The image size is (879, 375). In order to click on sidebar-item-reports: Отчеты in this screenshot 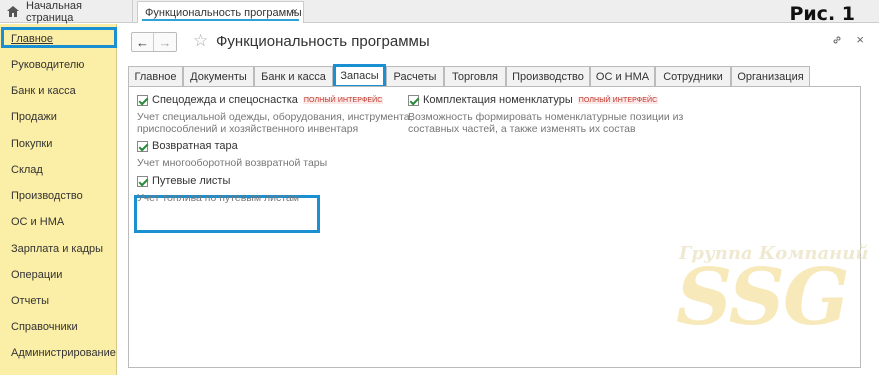, I will do `click(30, 301)`.